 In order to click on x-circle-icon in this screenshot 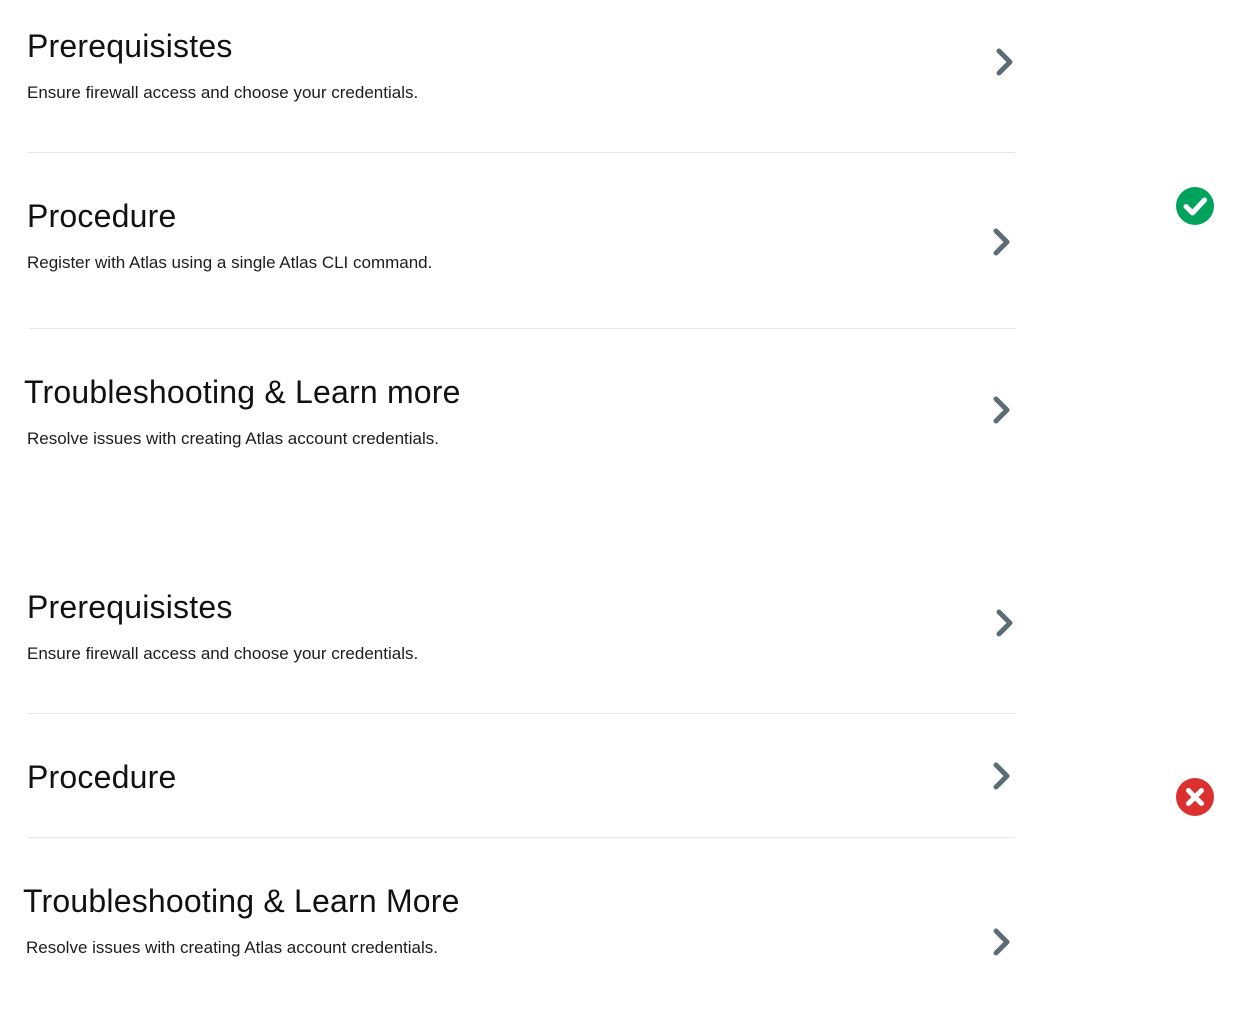, I will do `click(1195, 797)`.